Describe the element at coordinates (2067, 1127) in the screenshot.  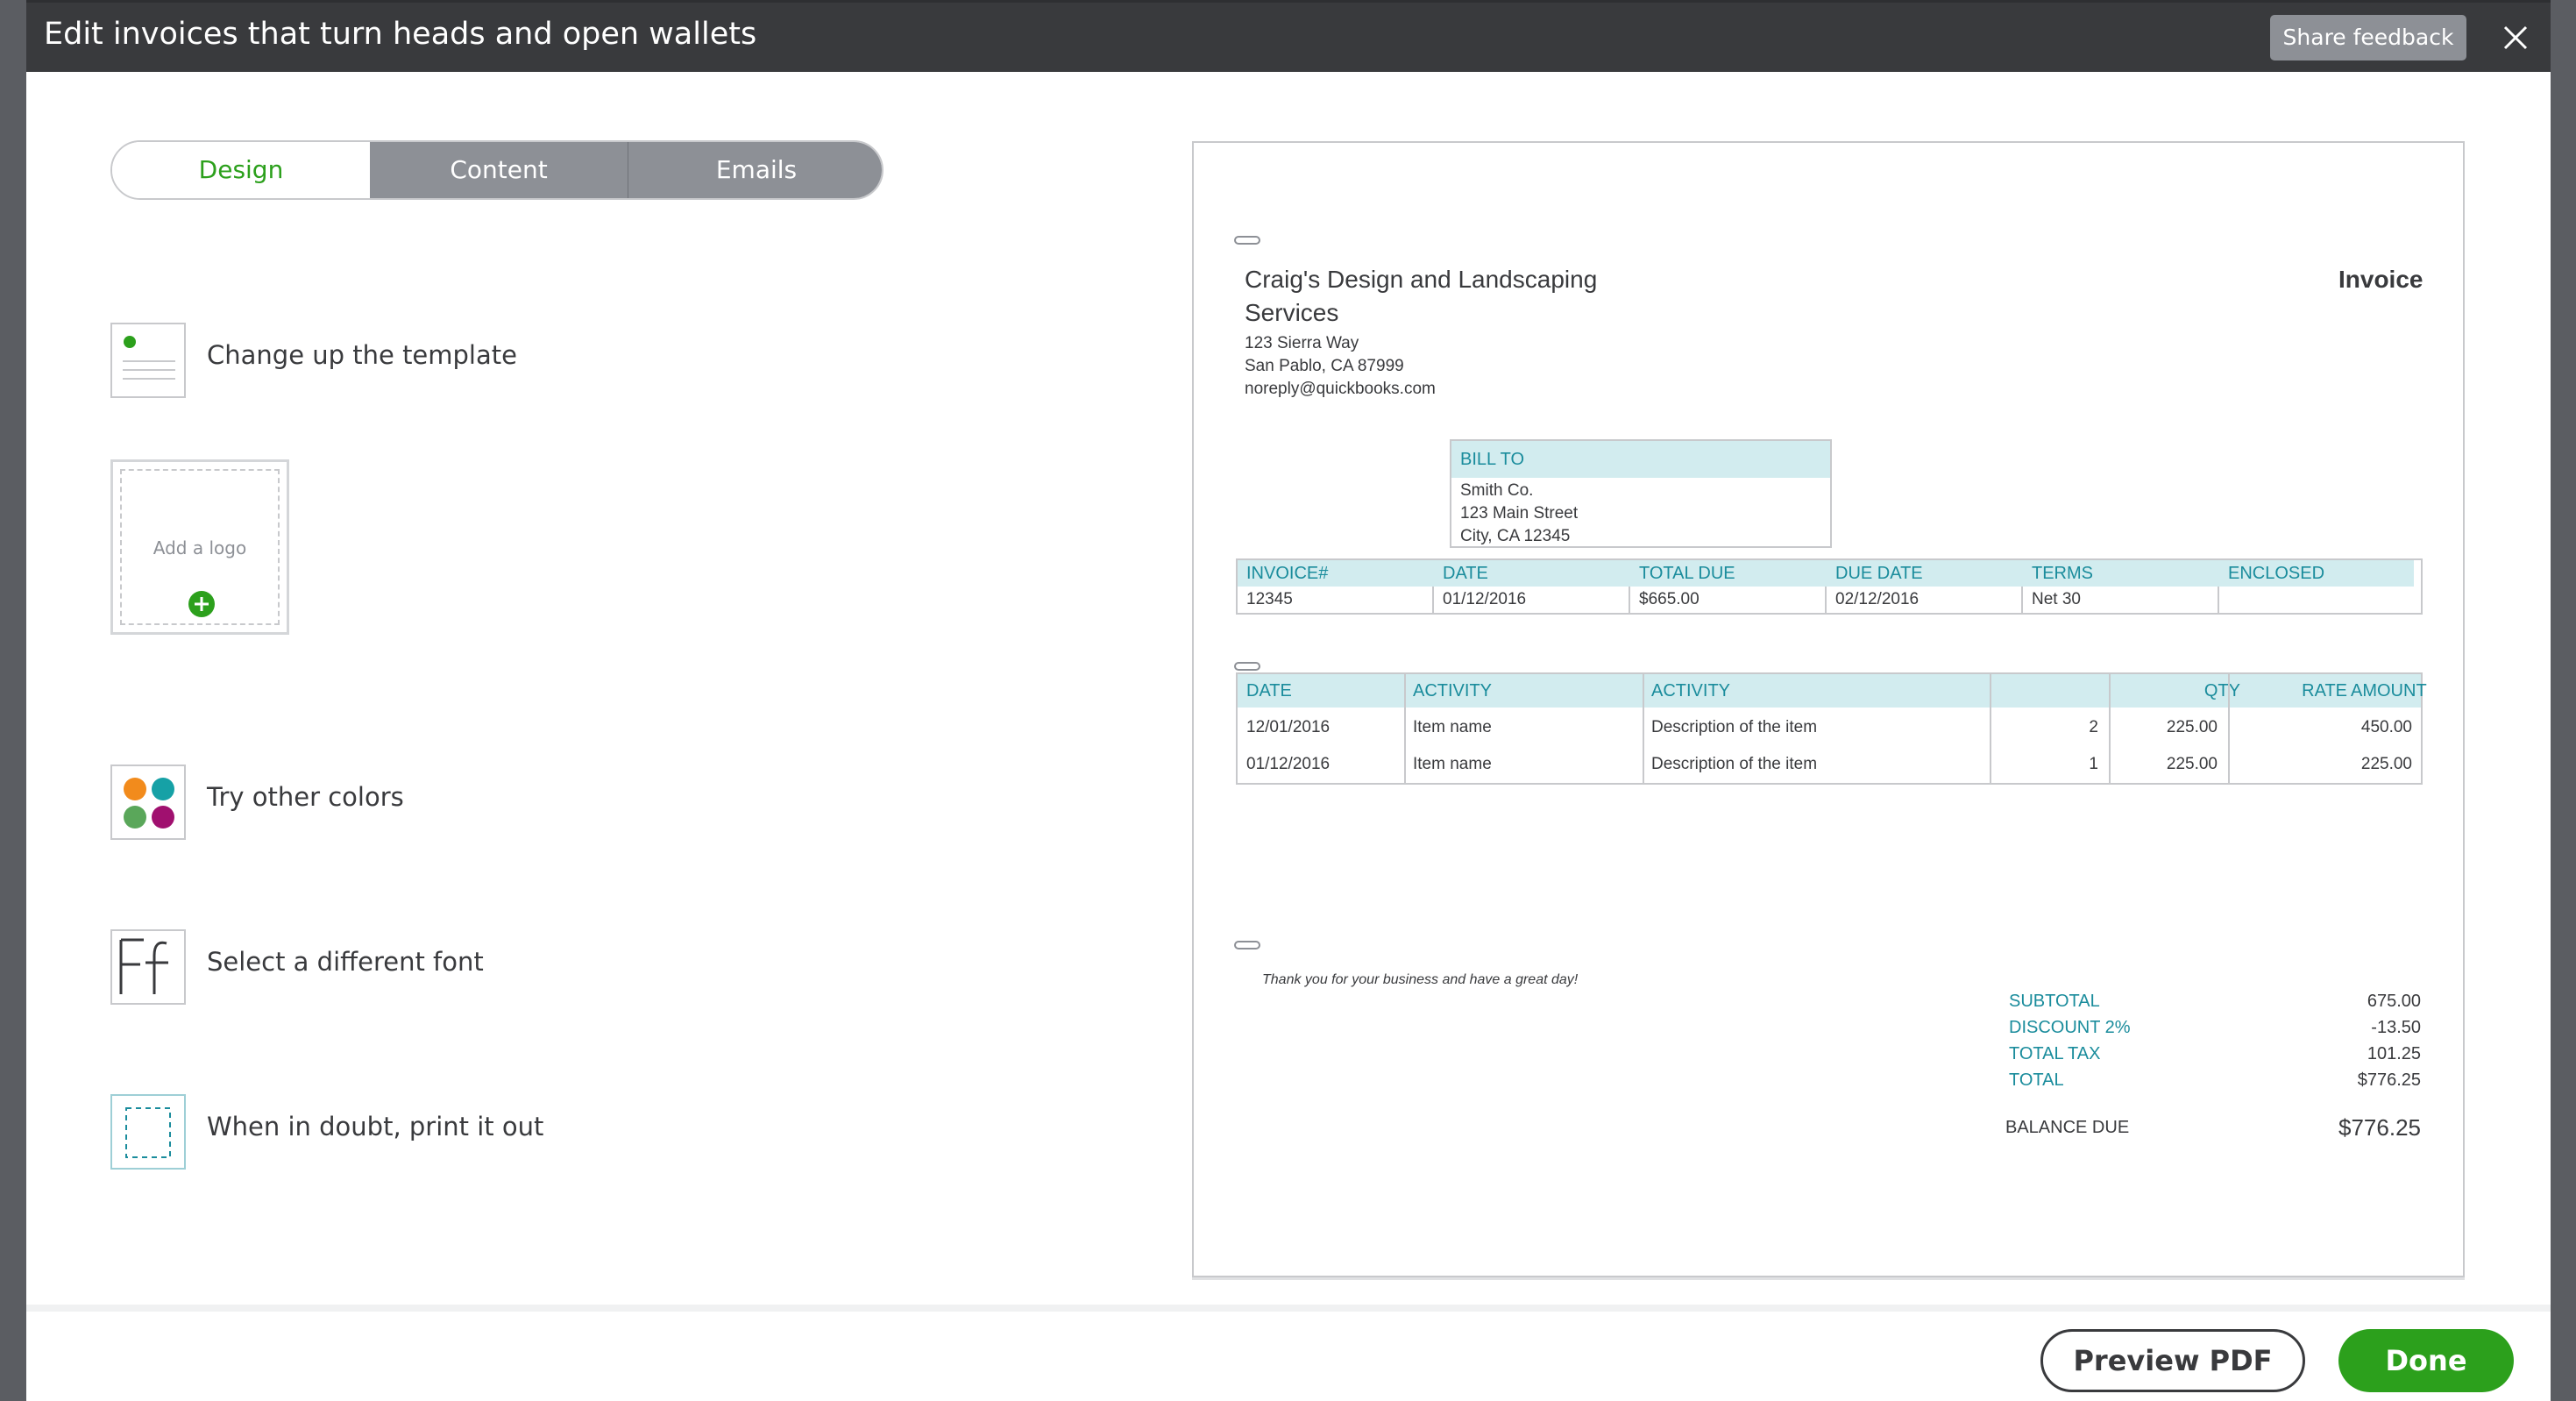
I see `balance-due-label: BALANCE DUE` at that location.